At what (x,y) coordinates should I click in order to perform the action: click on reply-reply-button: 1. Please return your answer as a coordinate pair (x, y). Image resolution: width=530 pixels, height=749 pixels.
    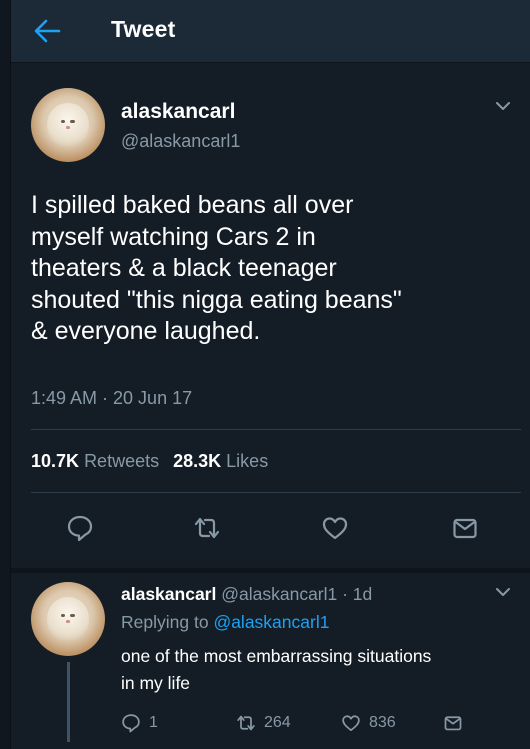
    Looking at the image, I should click on (139, 723).